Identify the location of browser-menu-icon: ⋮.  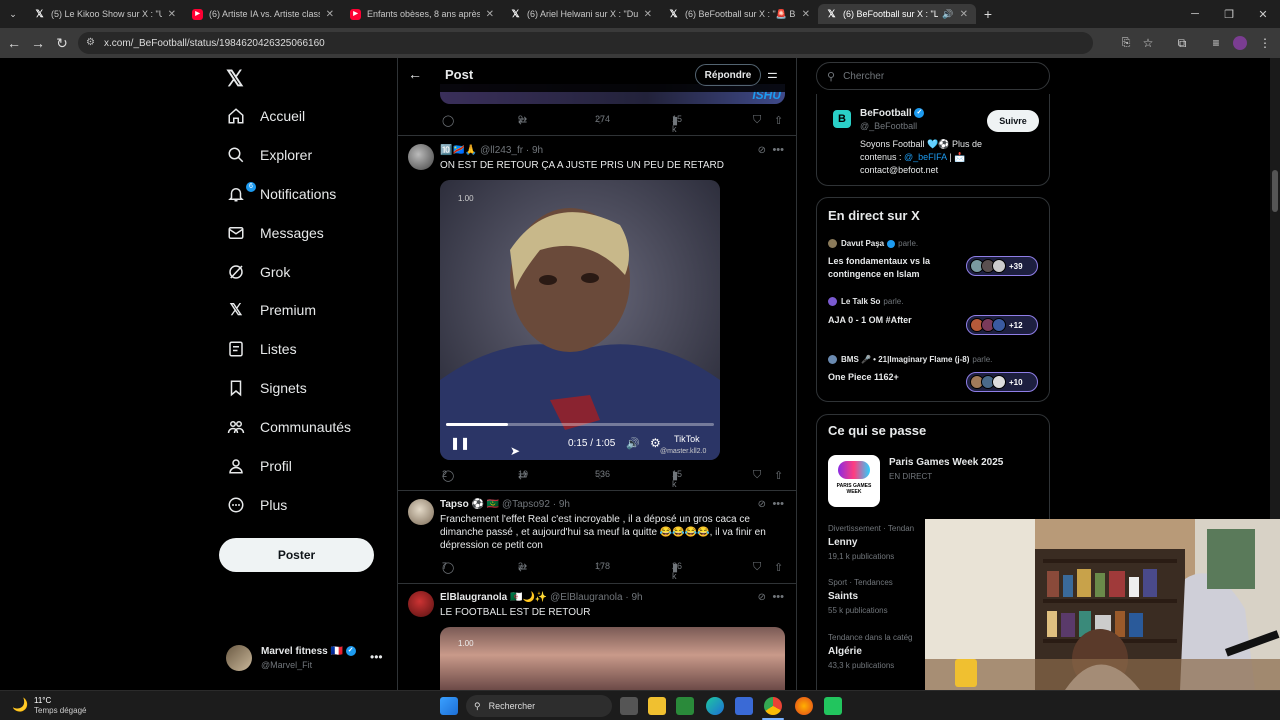
(1265, 43).